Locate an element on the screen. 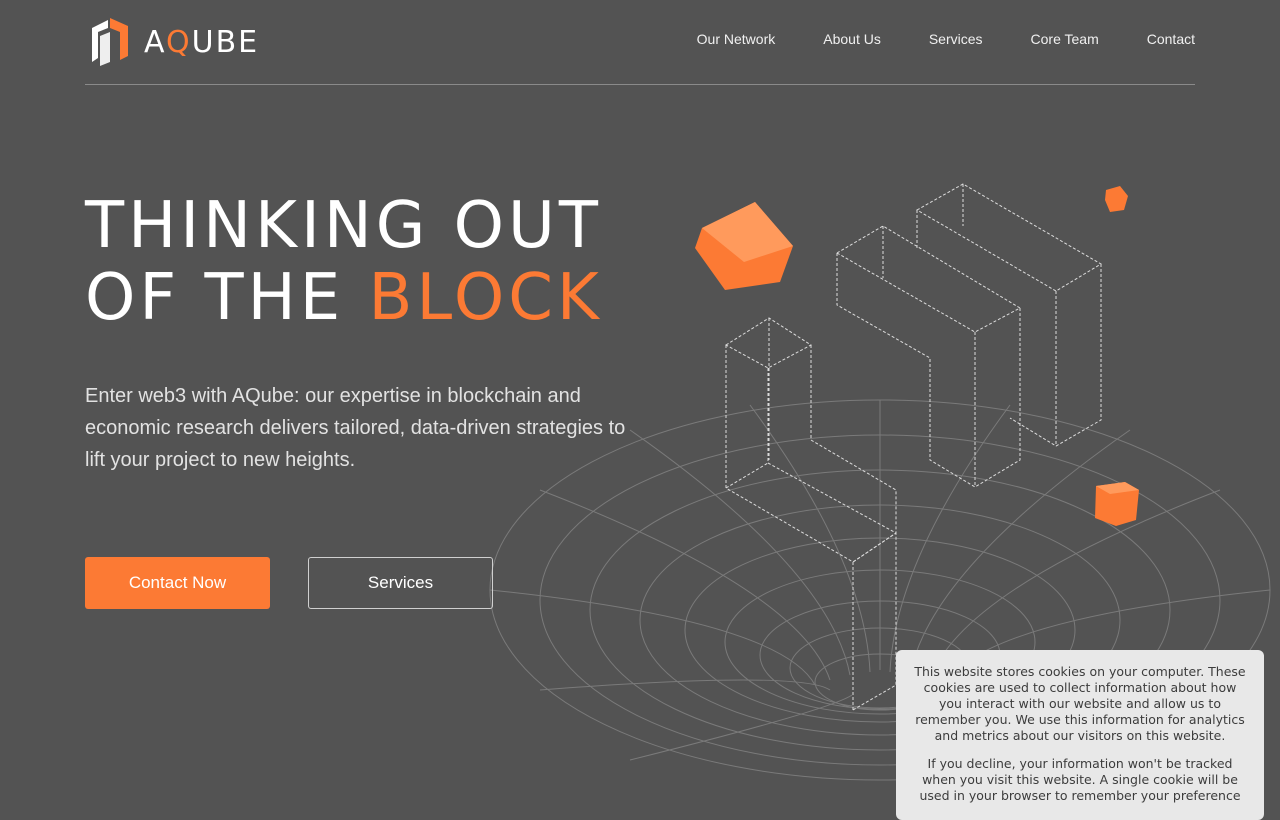 The height and width of the screenshot is (820, 1280). aqube-logo-icon is located at coordinates (110, 42).